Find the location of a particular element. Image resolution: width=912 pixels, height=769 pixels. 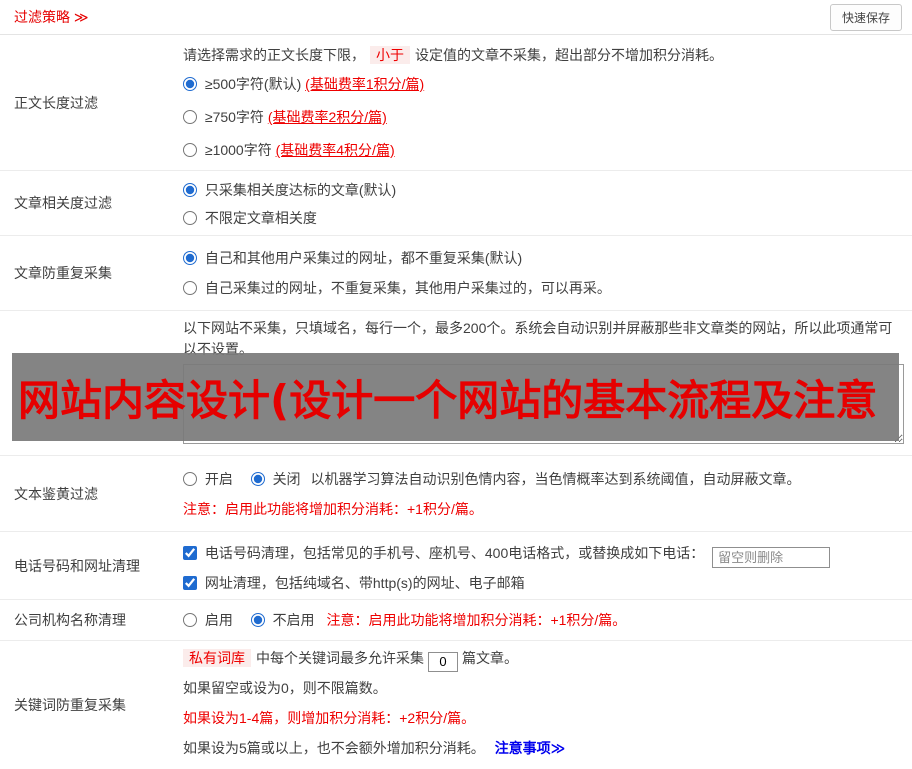

dedupe-option-global: 自己和其他用户采集过的网址，都不重复采集(默认) is located at coordinates (543, 258).